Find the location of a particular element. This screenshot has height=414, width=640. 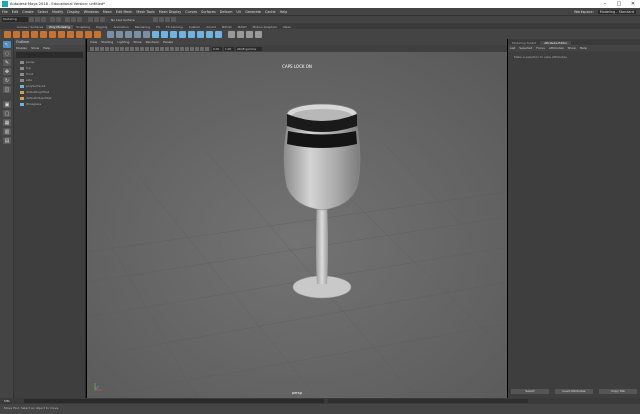

persp-outliner-layout-icon: ▥ is located at coordinates (7, 131).